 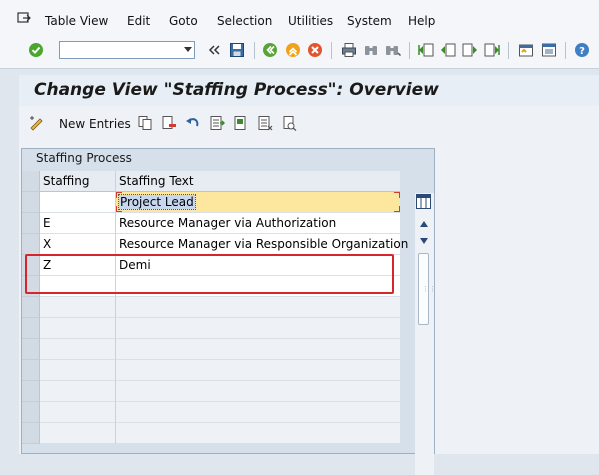 What do you see at coordinates (369, 21) in the screenshot?
I see `menu-system: System` at bounding box center [369, 21].